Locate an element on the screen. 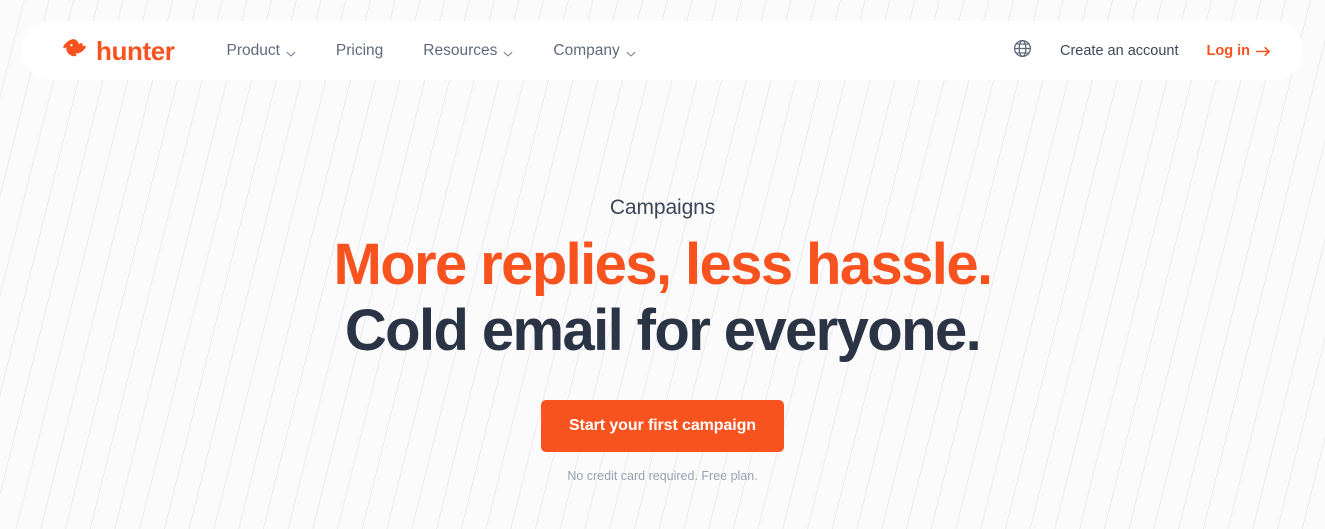 This screenshot has height=529, width=1325. nav-item-product: Product is located at coordinates (261, 50).